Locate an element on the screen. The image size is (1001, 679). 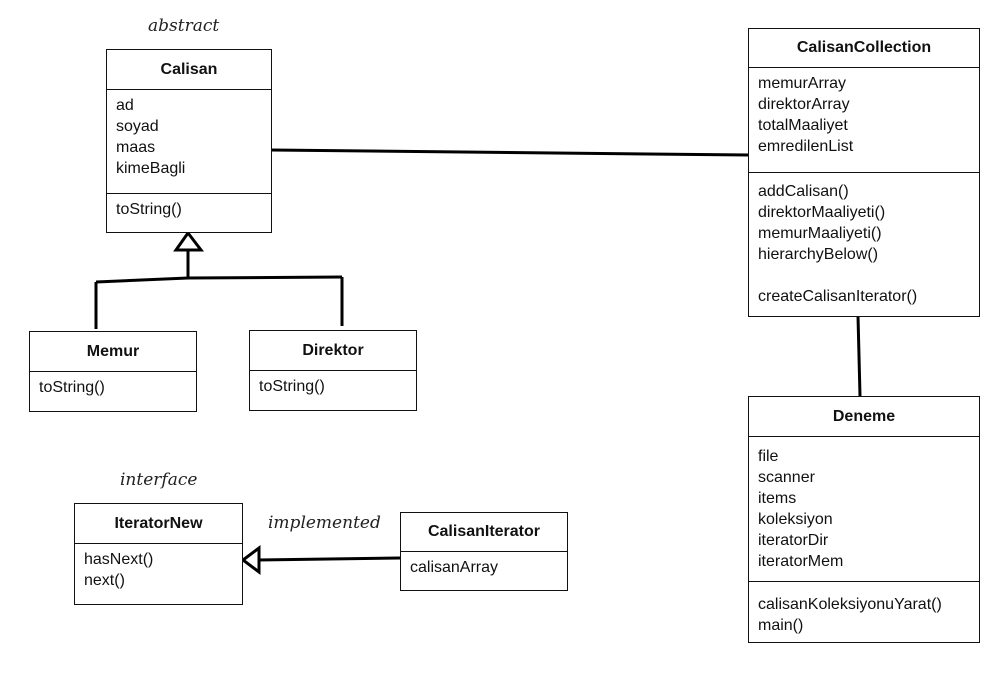
method: calisanKoleksiyonuYarat() is located at coordinates (850, 604).